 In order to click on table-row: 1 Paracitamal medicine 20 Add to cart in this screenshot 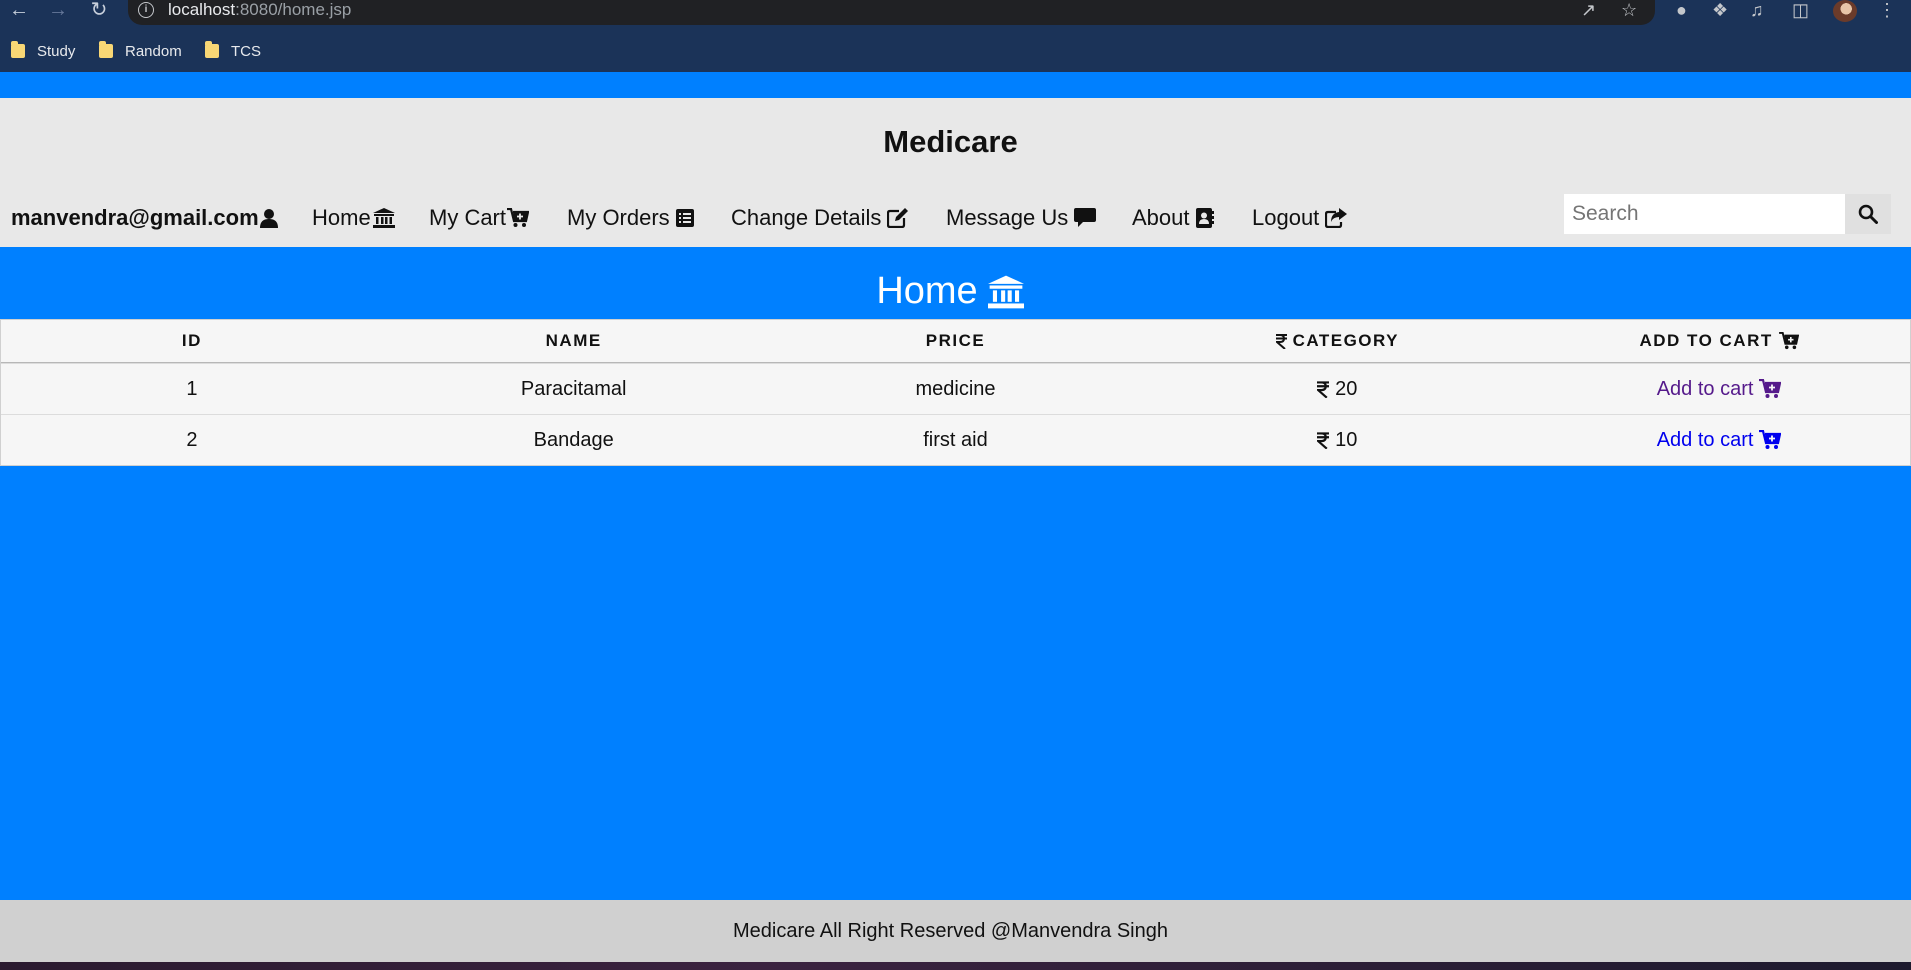, I will do `click(955, 388)`.